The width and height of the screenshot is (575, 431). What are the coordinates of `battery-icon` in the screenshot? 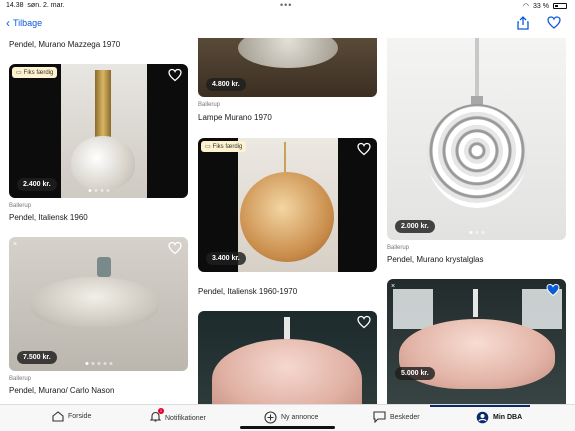 It's located at (560, 6).